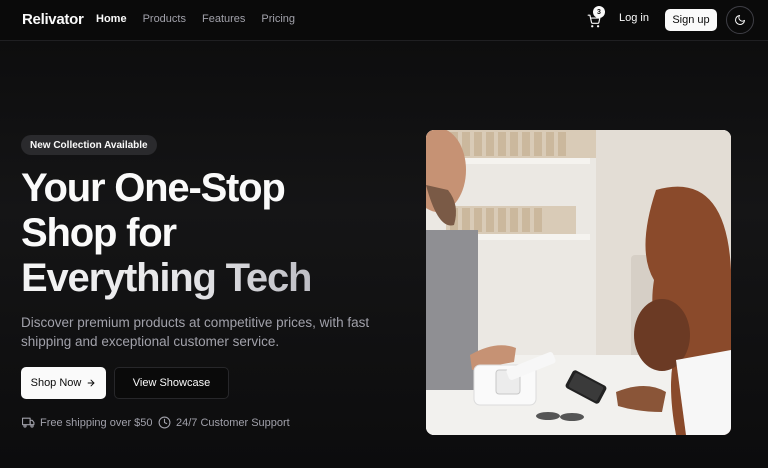 This screenshot has height=468, width=768. What do you see at coordinates (211, 233) in the screenshot?
I see `hero-headline: Your One-Stop Shop for Everything Tech` at bounding box center [211, 233].